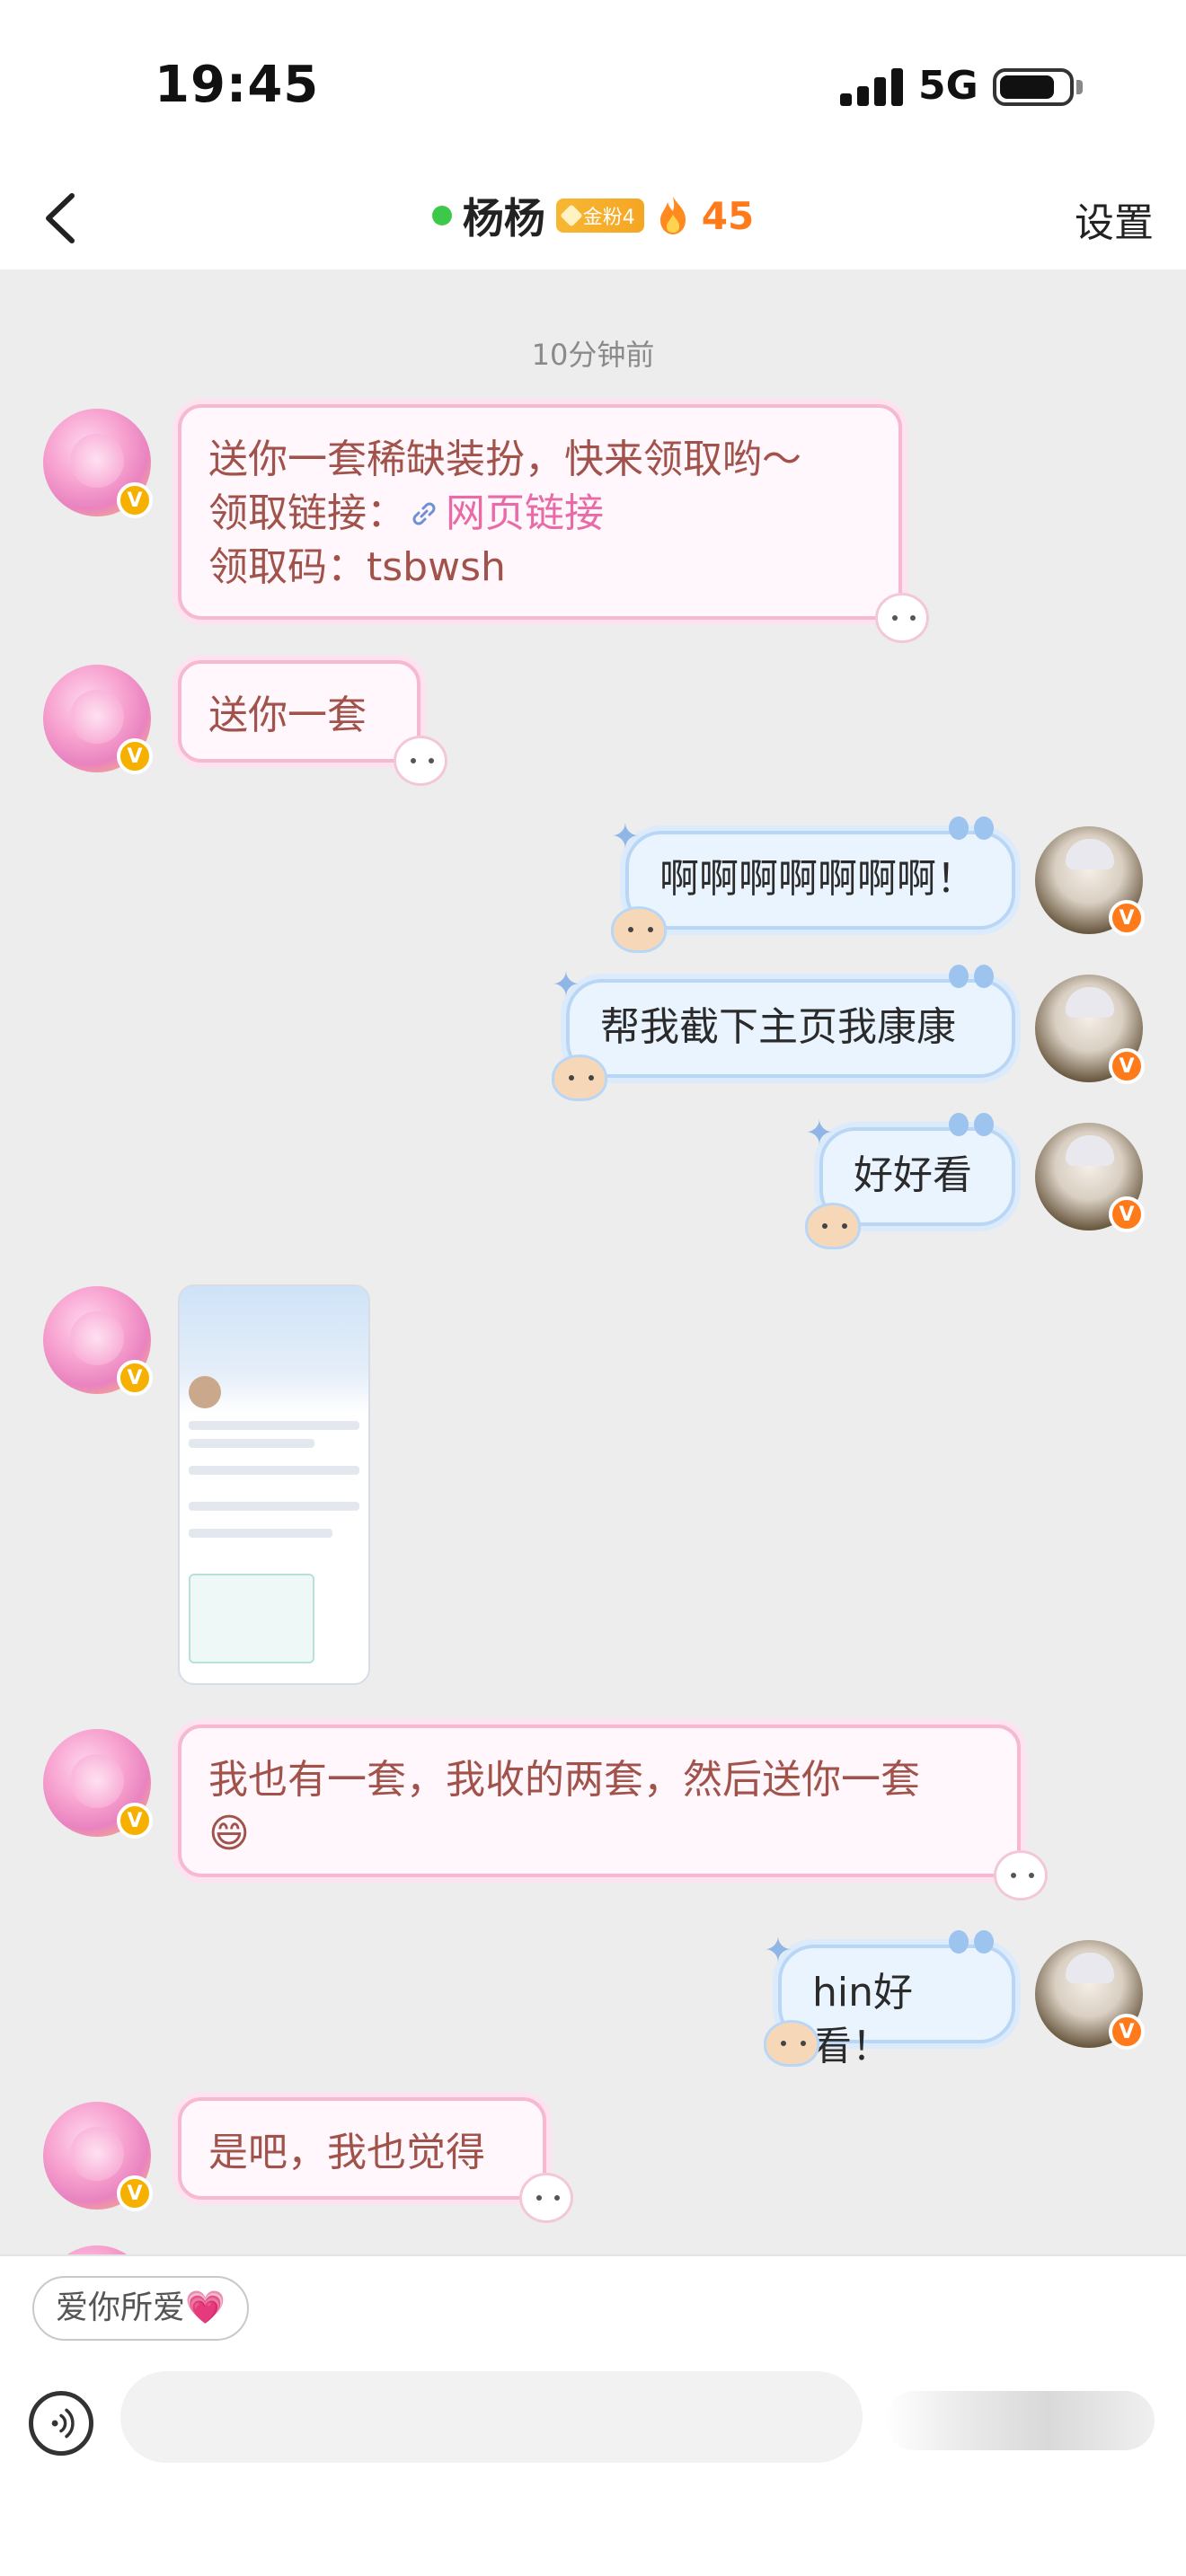  What do you see at coordinates (862, 2019) in the screenshot?
I see `message-text: hin好看！` at bounding box center [862, 2019].